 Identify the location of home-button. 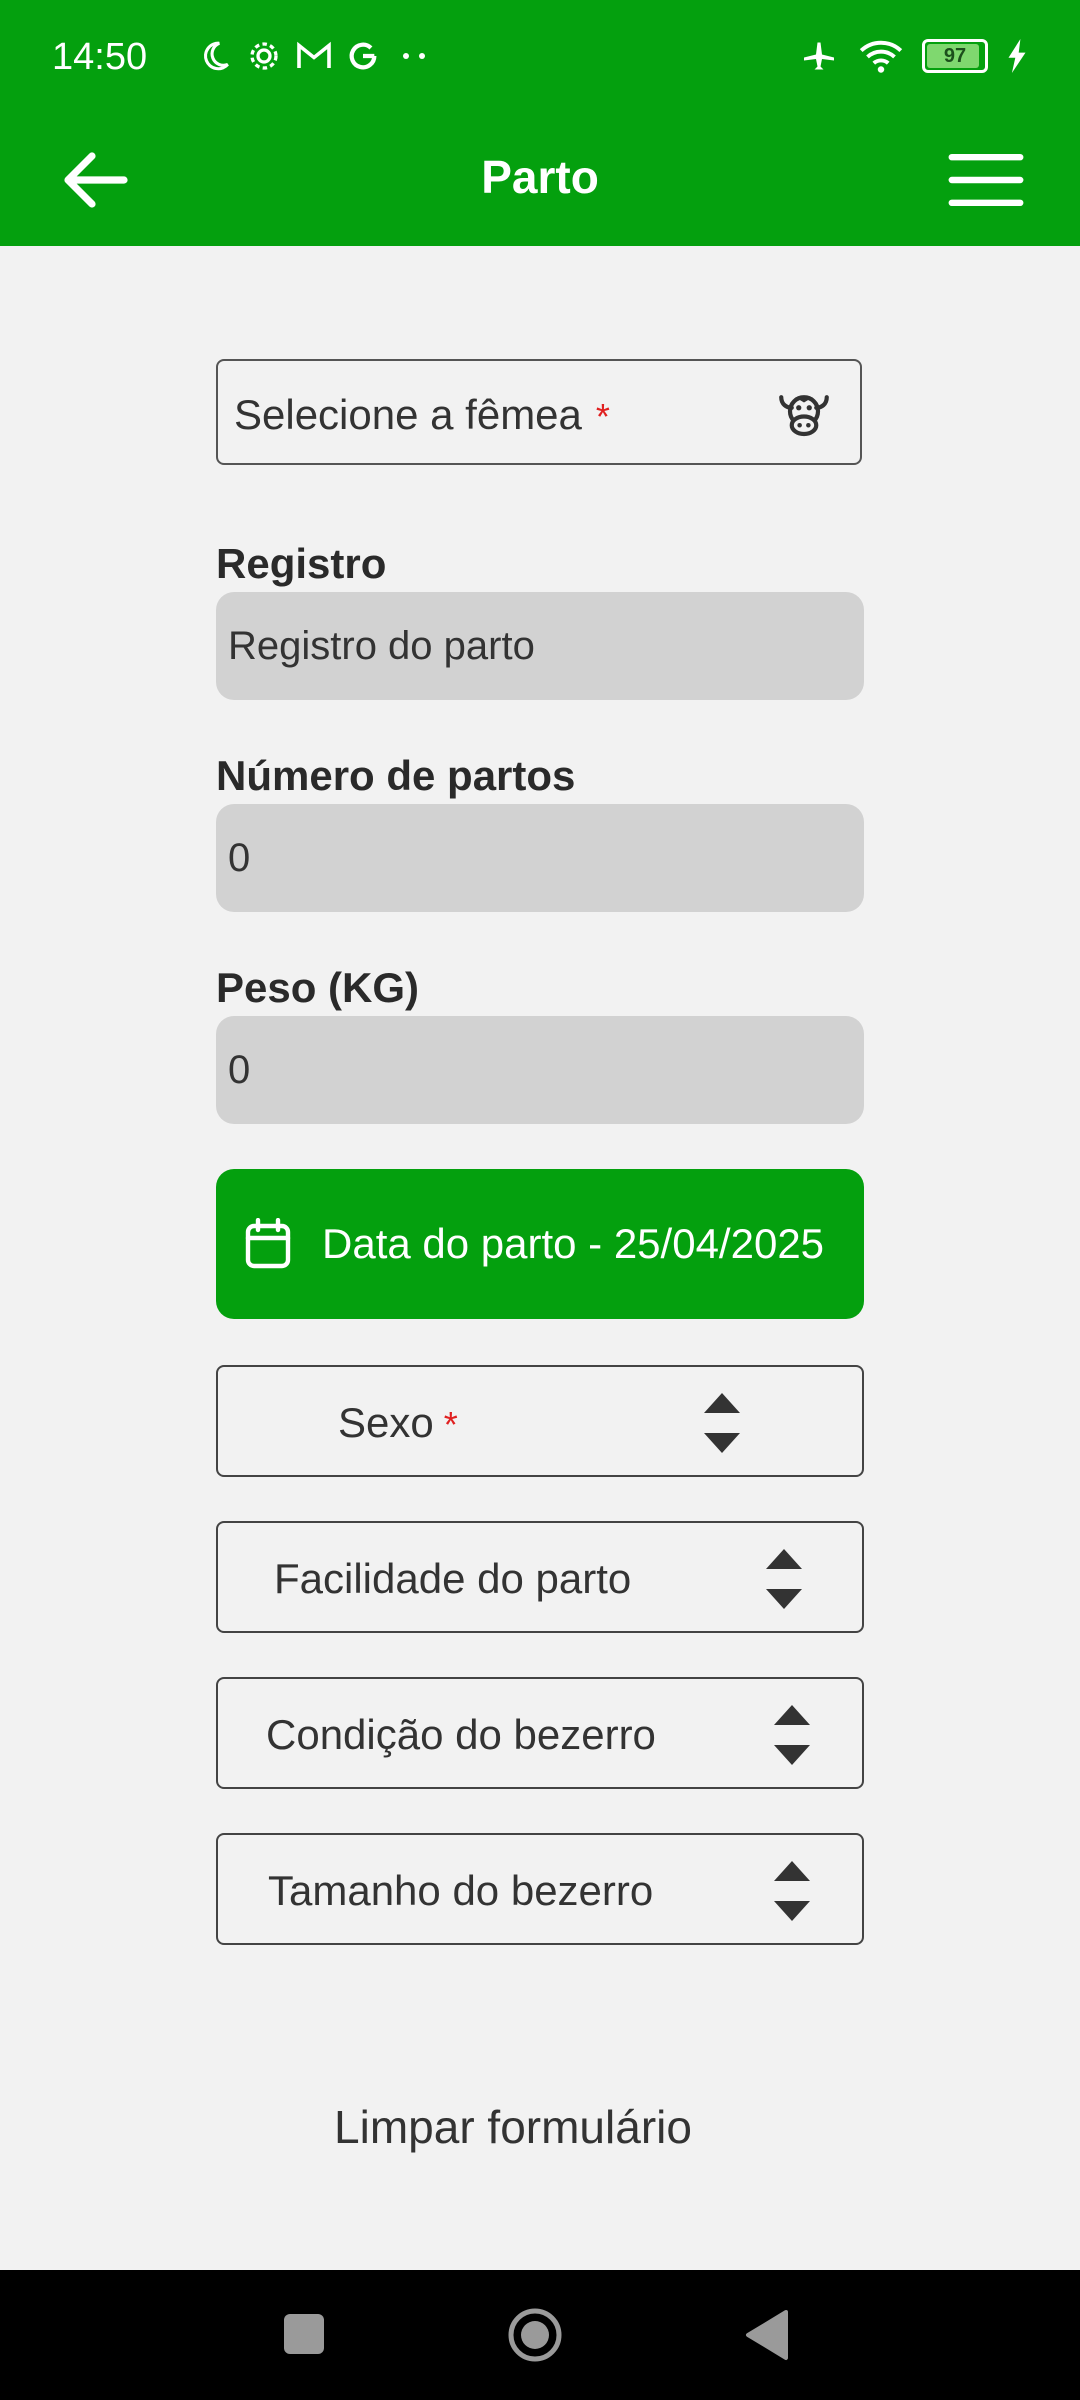
(535, 2335).